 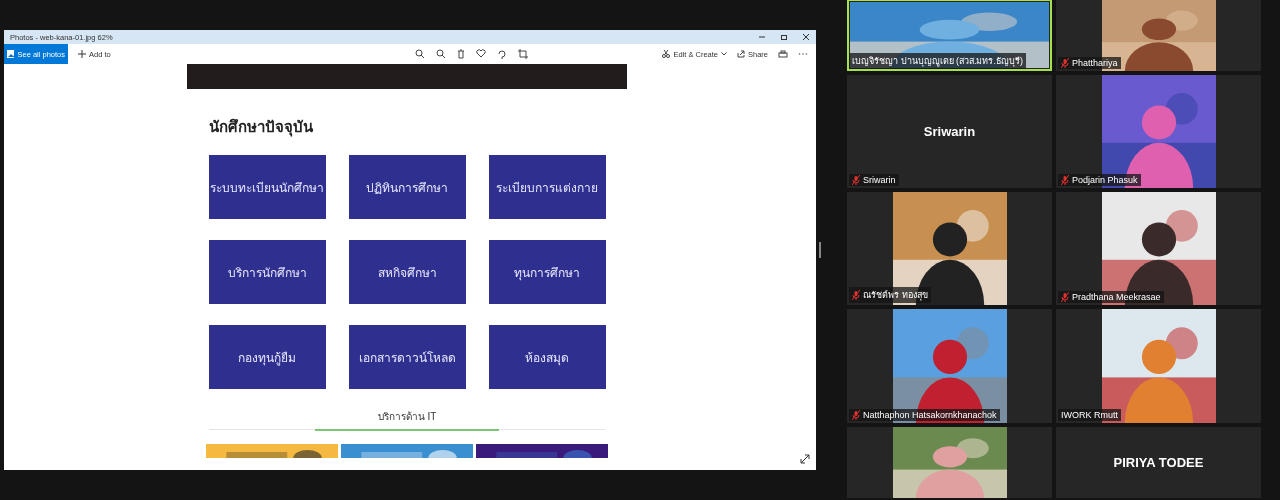 I want to click on delete-icon, so click(x=461, y=54).